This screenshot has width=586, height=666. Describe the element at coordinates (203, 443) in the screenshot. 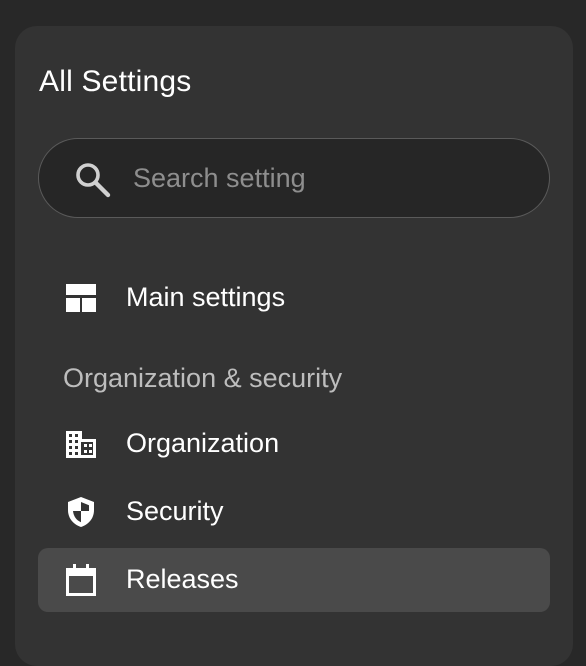

I see `sidebar-item-label: Organization` at that location.